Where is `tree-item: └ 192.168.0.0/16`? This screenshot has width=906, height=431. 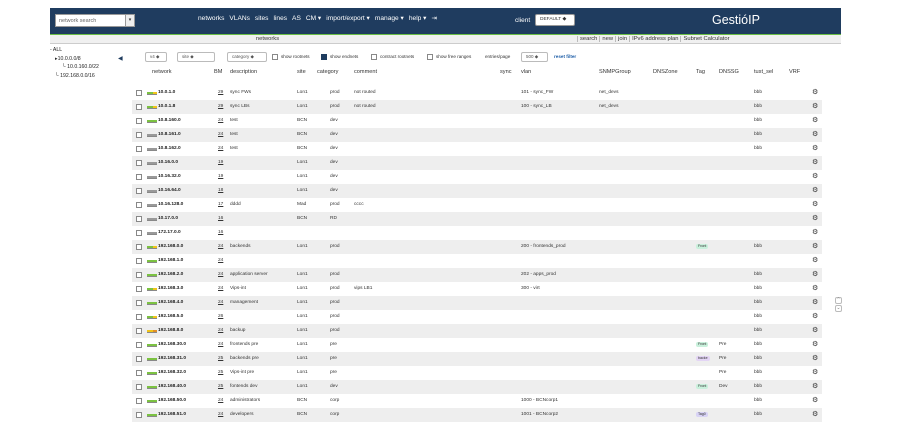
tree-item: └ 192.168.0.0/16 is located at coordinates (83, 76).